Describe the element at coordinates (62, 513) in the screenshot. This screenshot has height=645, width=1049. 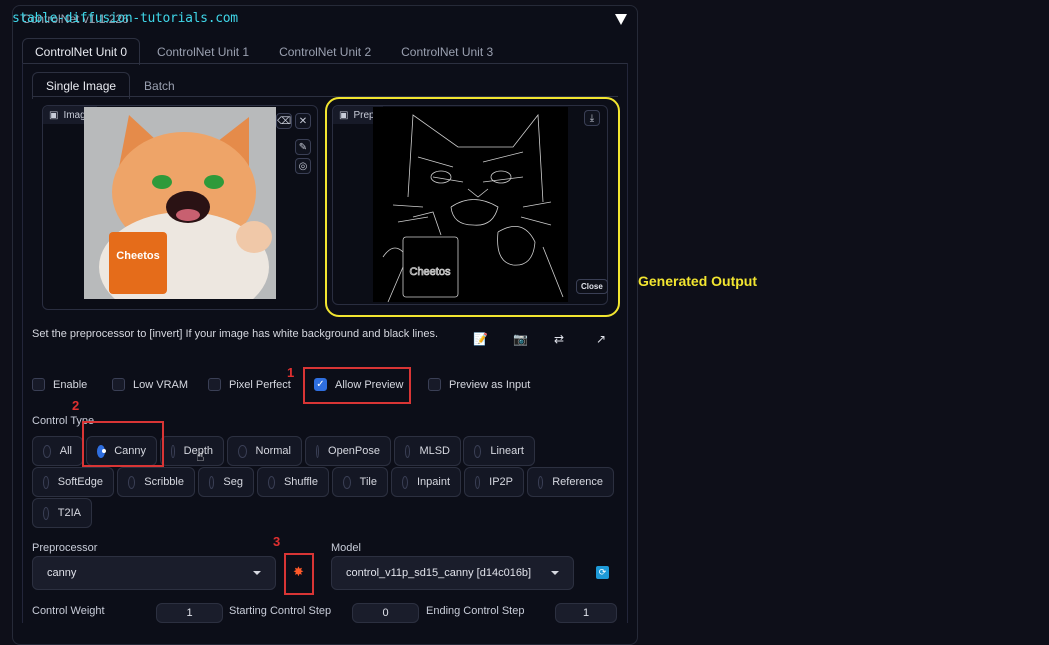
I see `radio-t2ia: T2IA` at that location.